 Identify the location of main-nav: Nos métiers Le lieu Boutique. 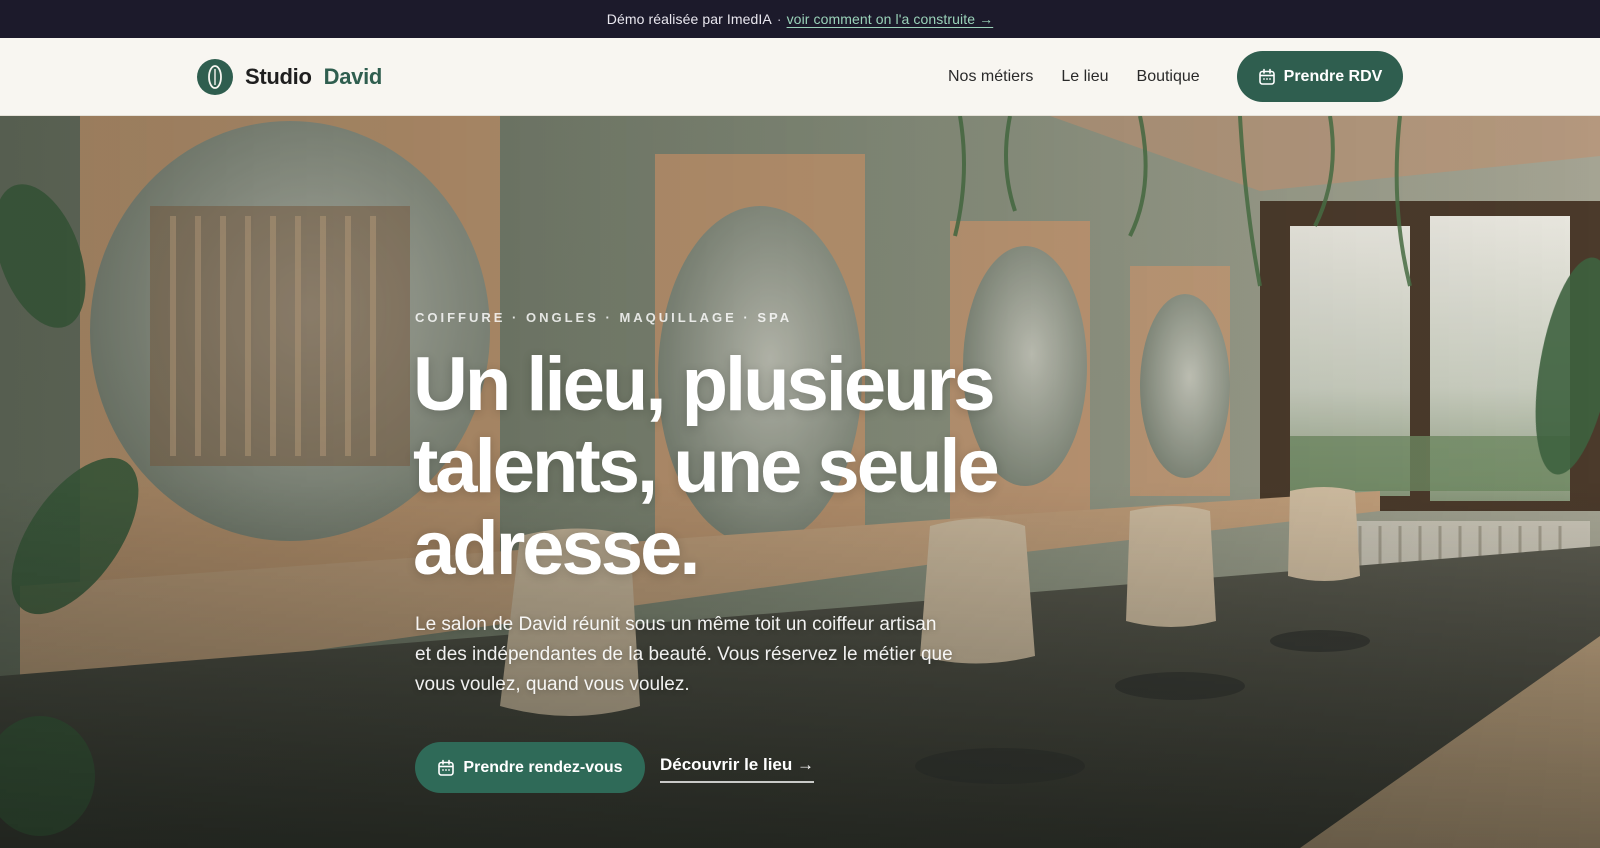
(1088, 77).